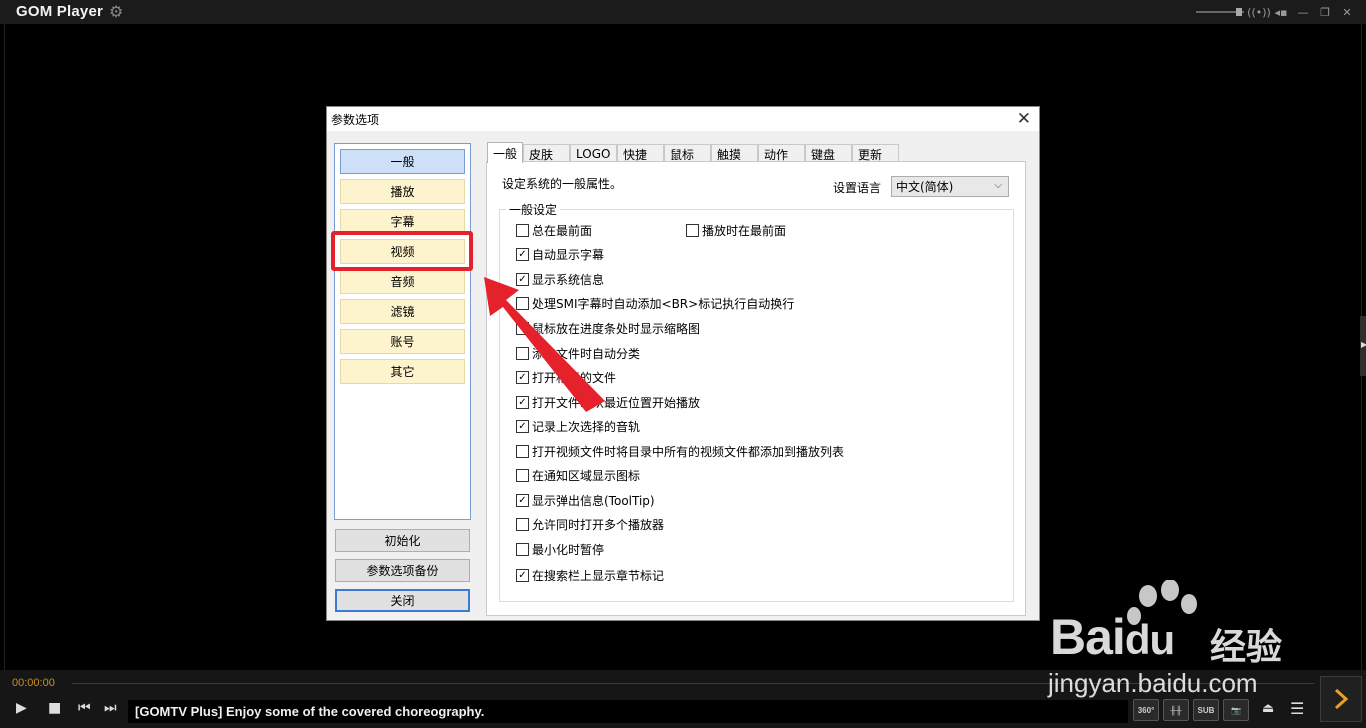  I want to click on tab-strip: 一般 皮肤 LOGO 快捷 鼠标 触摸 动作 键盘 更新, so click(693, 152).